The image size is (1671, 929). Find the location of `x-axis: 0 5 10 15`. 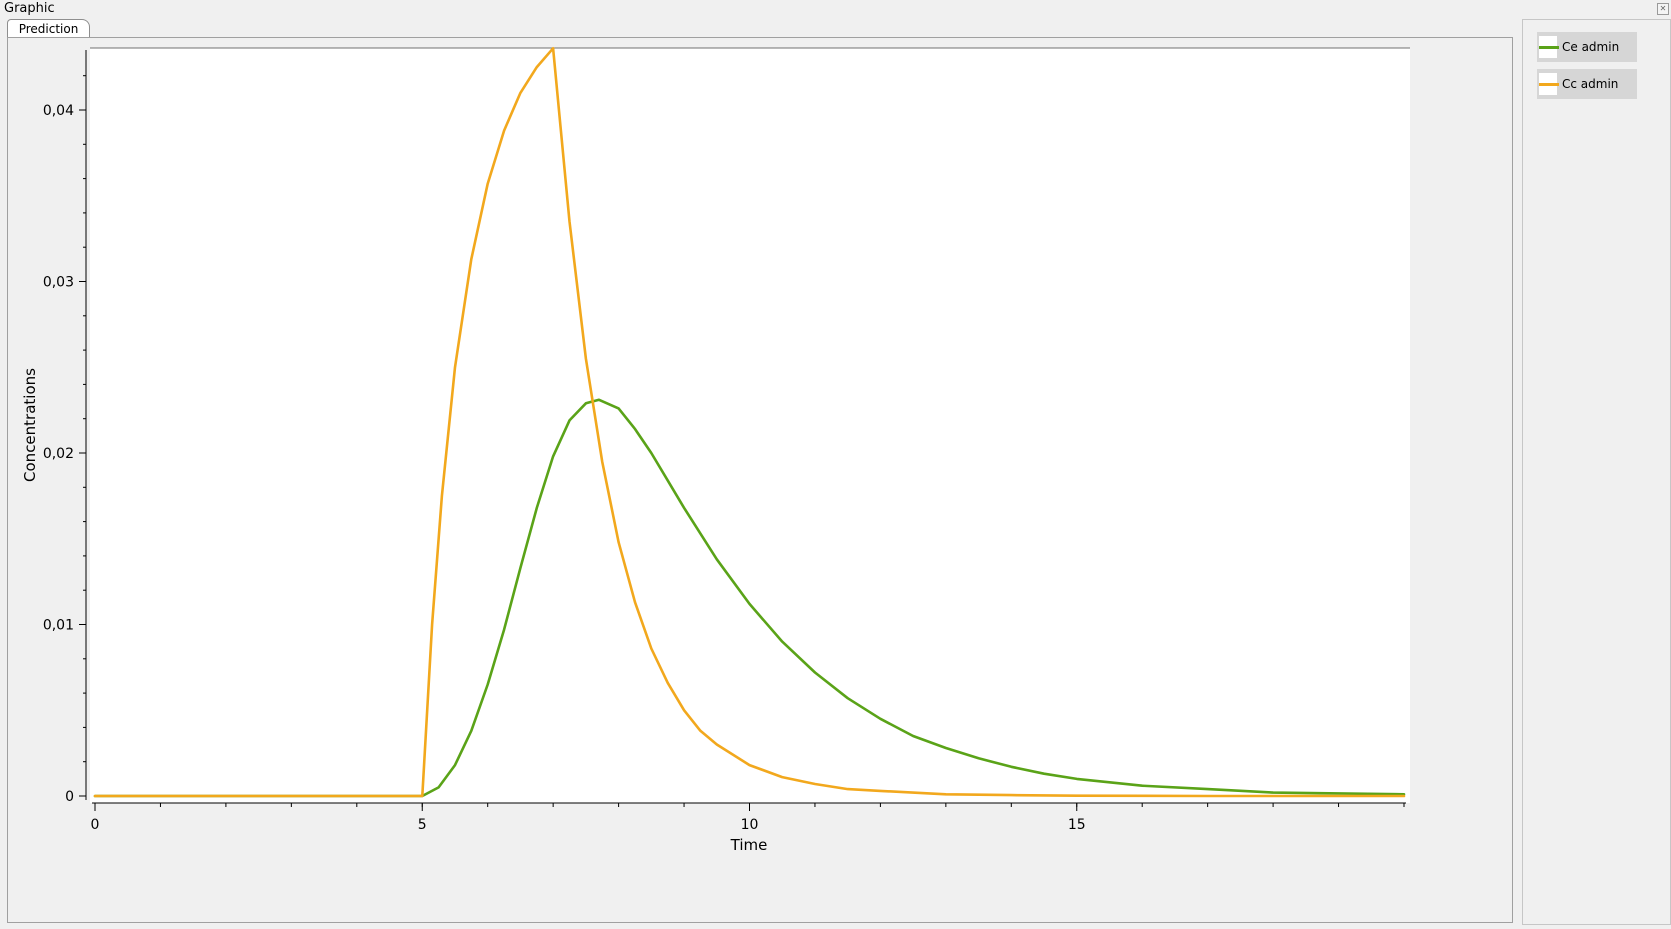

x-axis: 0 5 10 15 is located at coordinates (748, 817).